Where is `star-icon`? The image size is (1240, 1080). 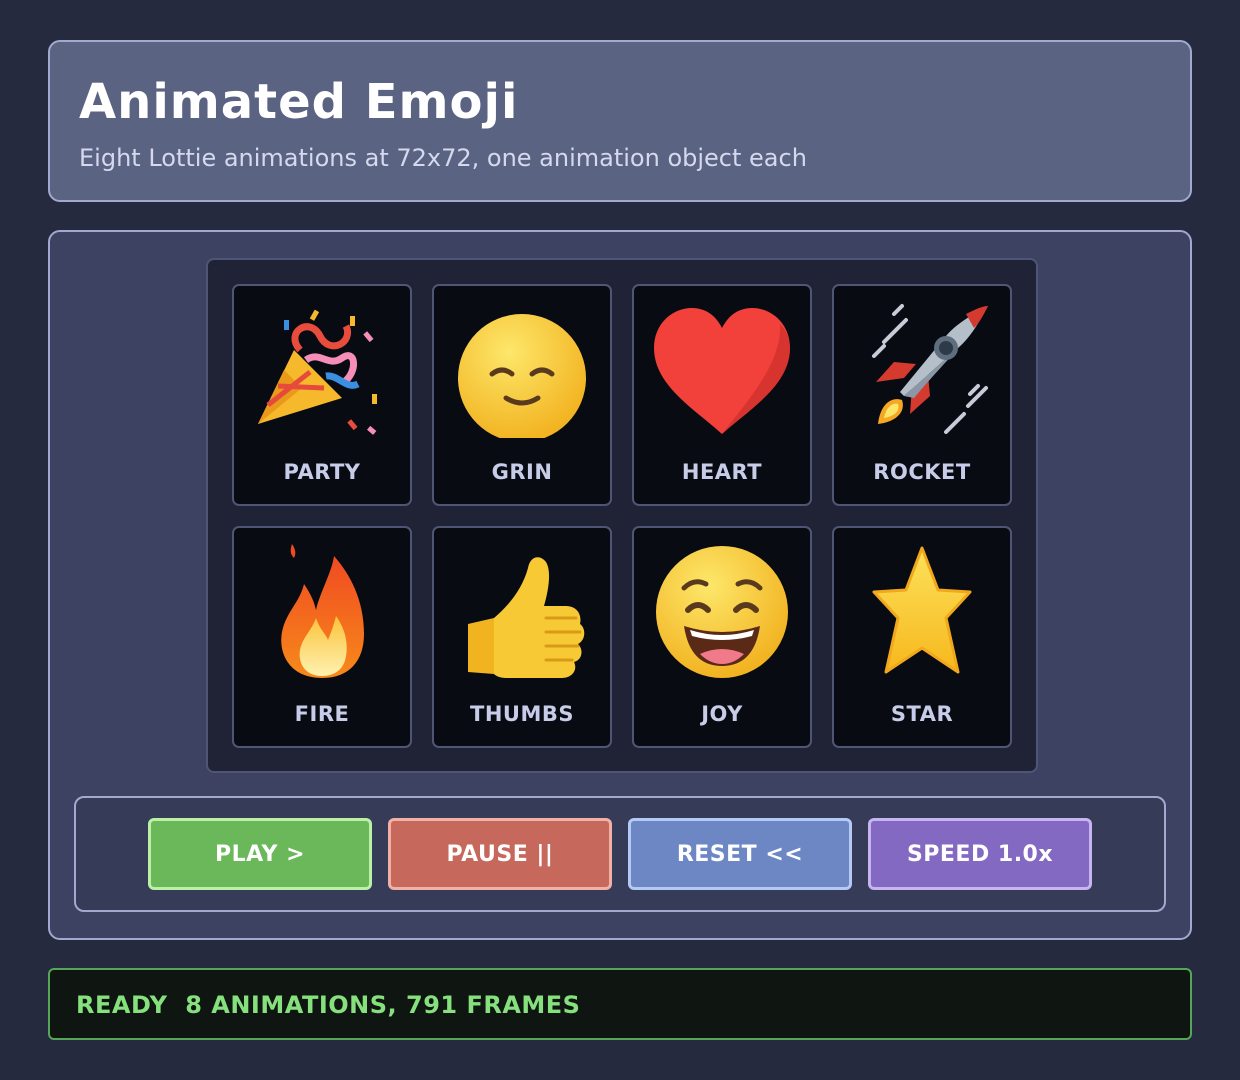
star-icon is located at coordinates (922, 610).